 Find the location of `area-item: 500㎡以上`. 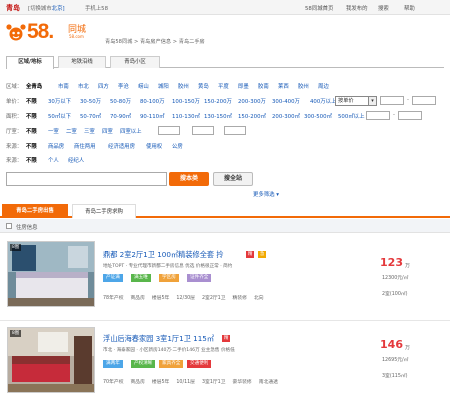

area-item: 500㎡以上 is located at coordinates (351, 116).